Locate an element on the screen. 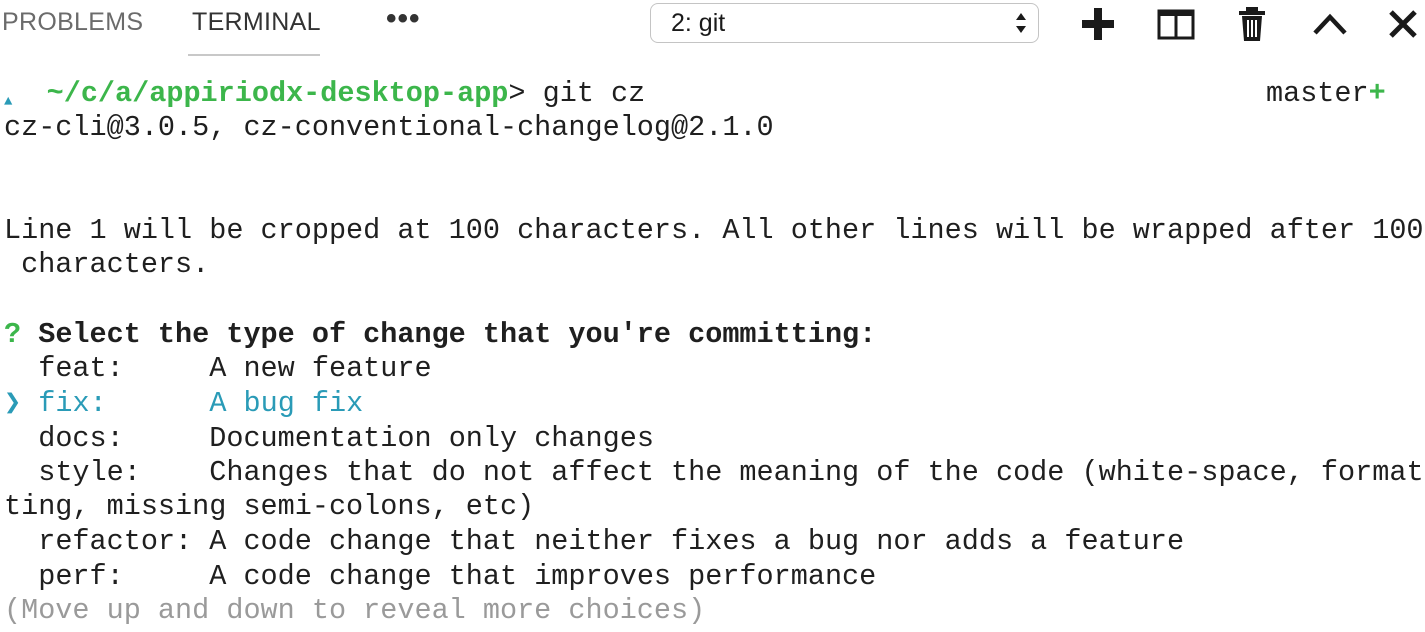 The image size is (1425, 632). trash-icon is located at coordinates (1252, 24).